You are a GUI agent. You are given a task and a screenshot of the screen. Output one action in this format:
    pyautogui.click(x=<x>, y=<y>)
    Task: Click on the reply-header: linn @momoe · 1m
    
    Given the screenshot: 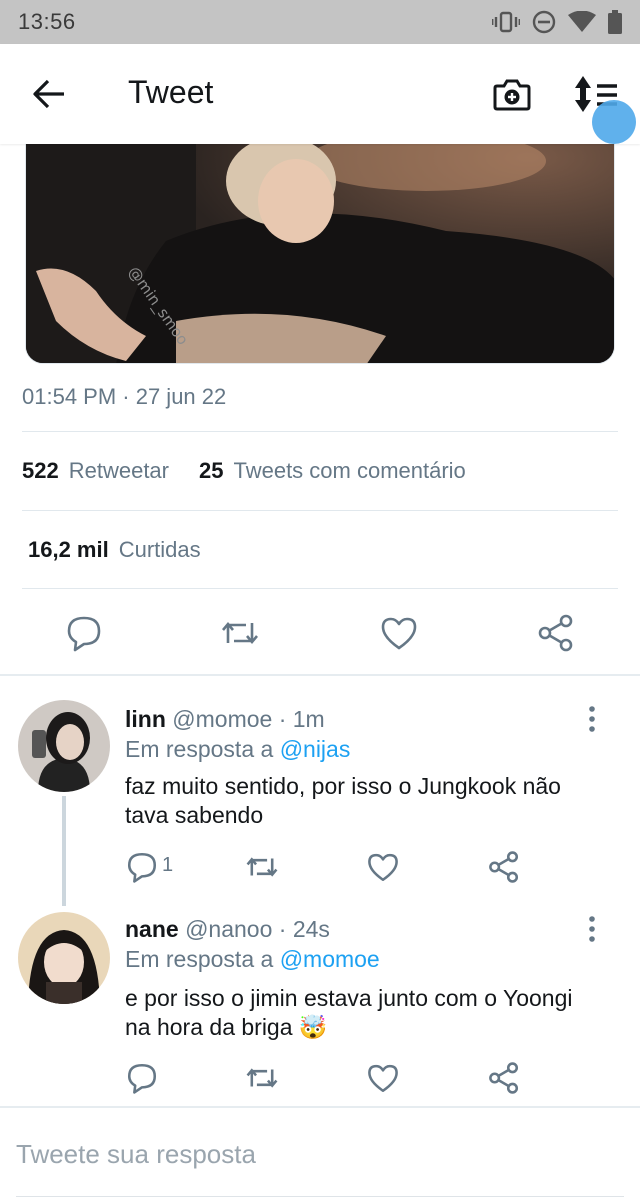 What is the action you would take?
    pyautogui.click(x=225, y=719)
    